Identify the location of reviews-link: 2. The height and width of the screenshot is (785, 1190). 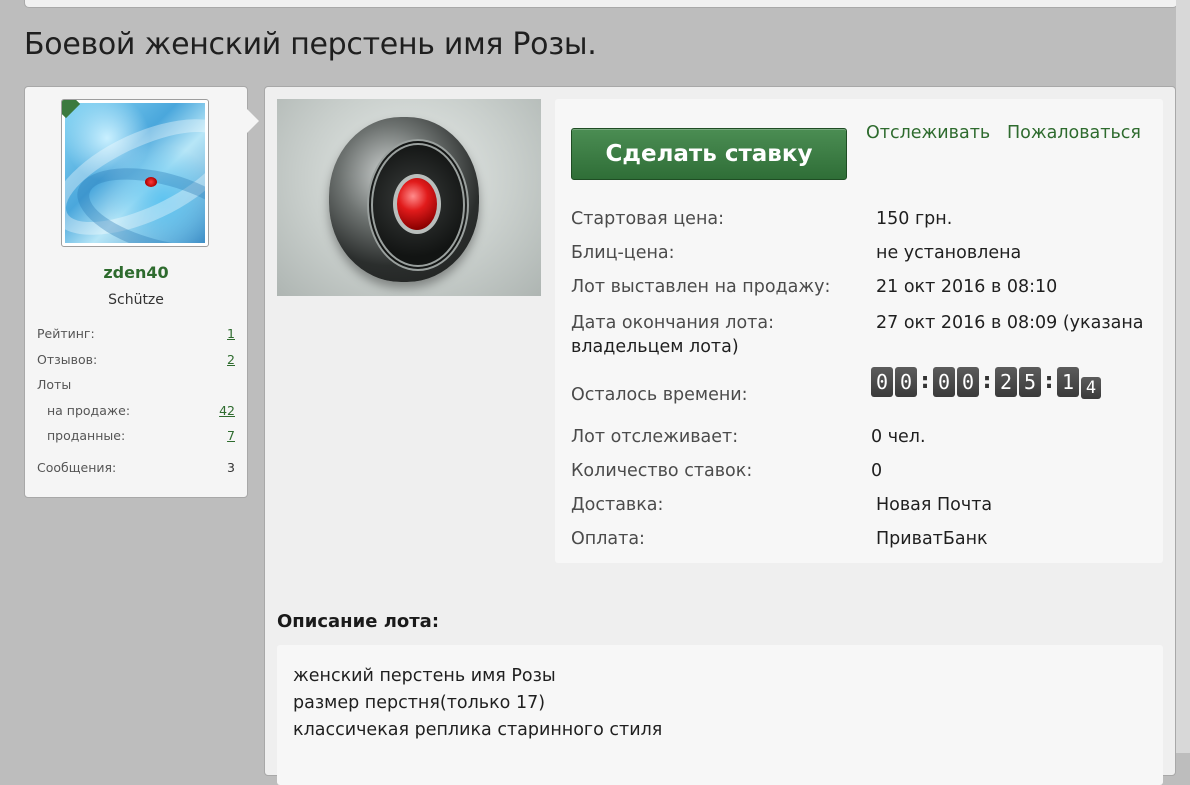
(231, 360).